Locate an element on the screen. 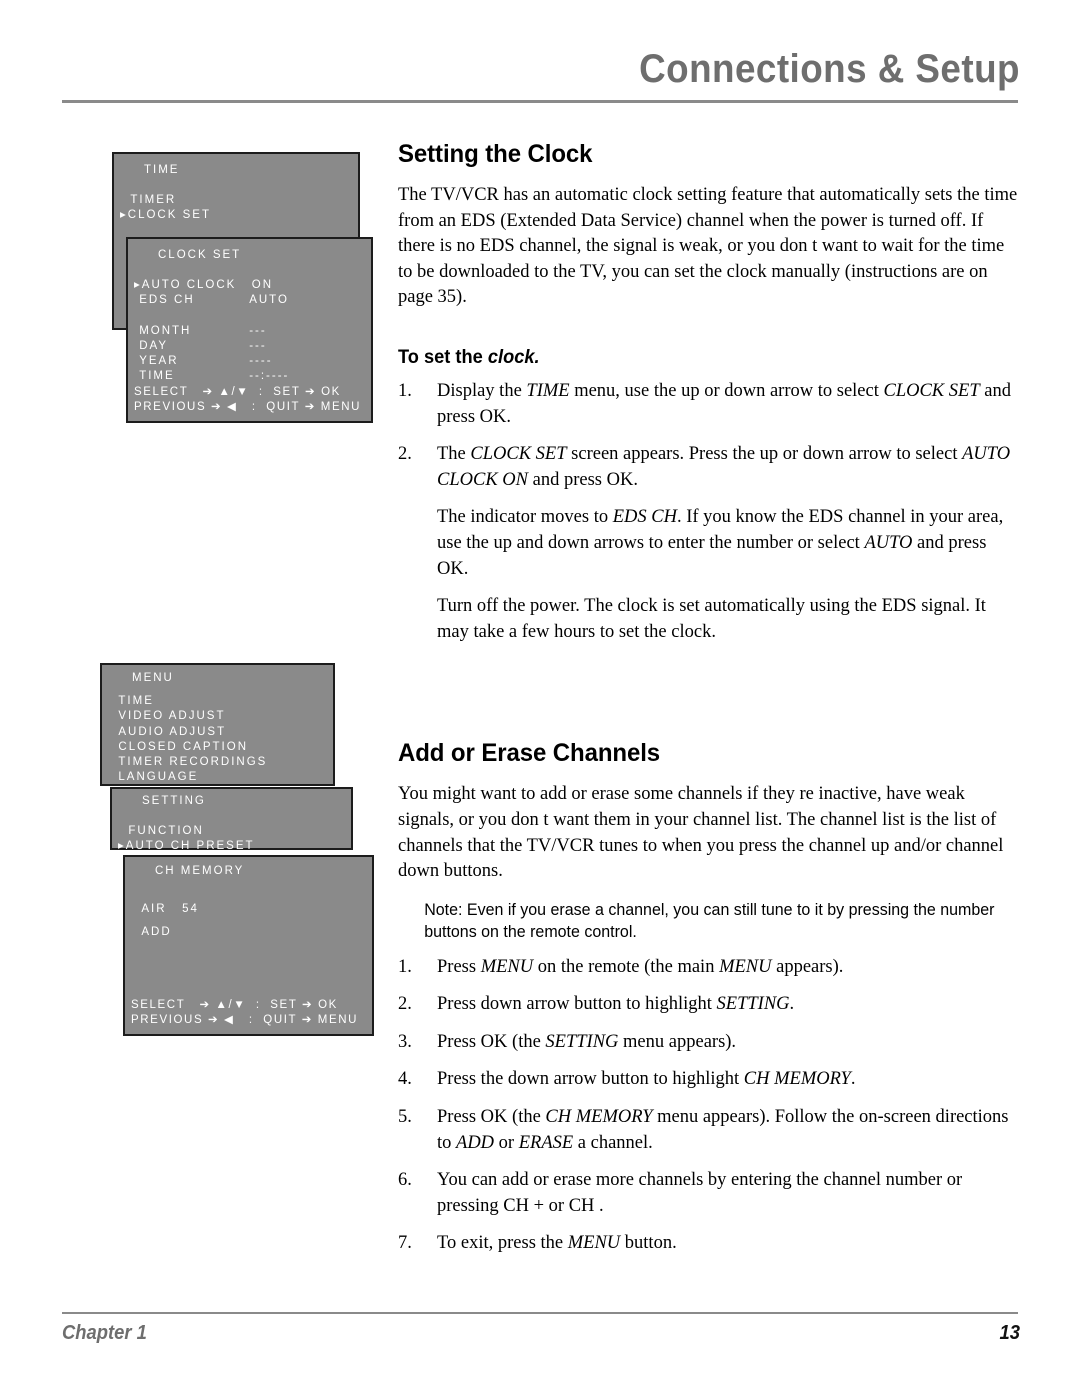 The height and width of the screenshot is (1397, 1080). subtitle-italic: clock. is located at coordinates (513, 357).